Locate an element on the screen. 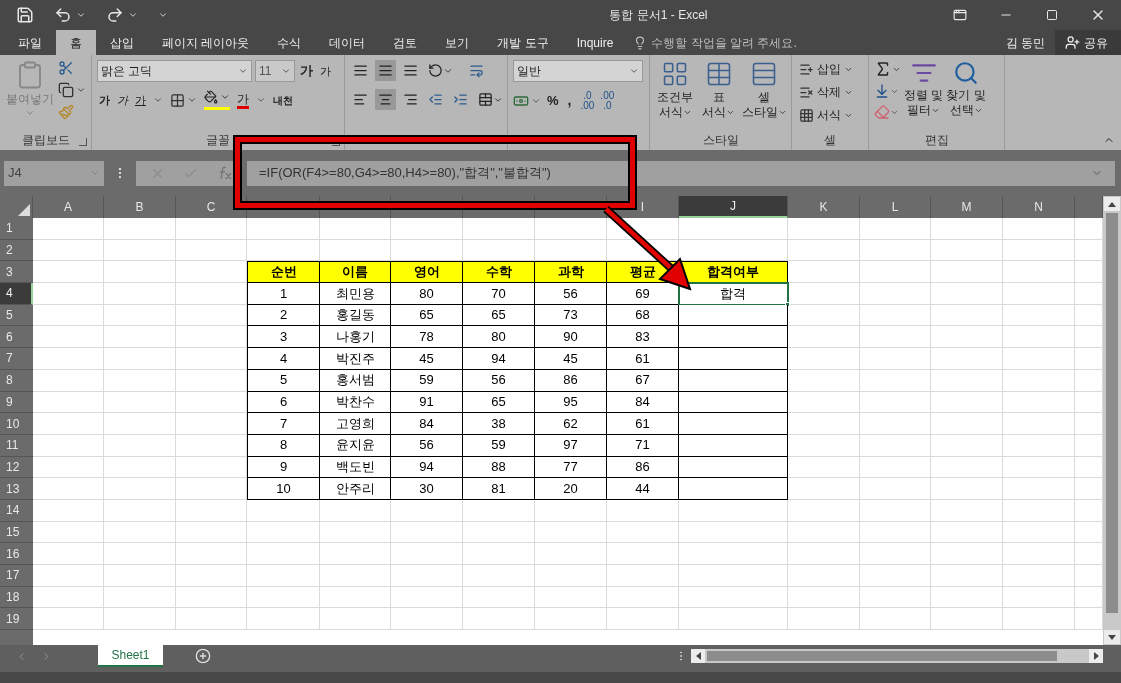 The width and height of the screenshot is (1121, 683). ribbon-tab: Inquire is located at coordinates (595, 42).